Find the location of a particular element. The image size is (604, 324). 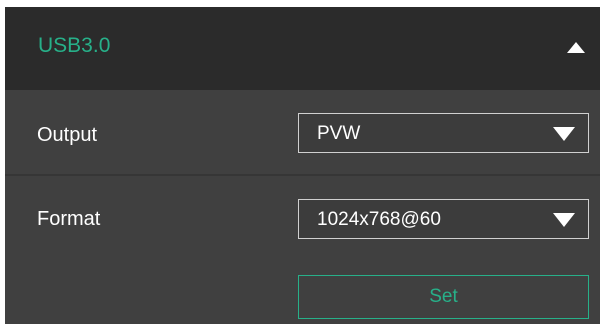

output-select-value: PVW is located at coordinates (339, 133).